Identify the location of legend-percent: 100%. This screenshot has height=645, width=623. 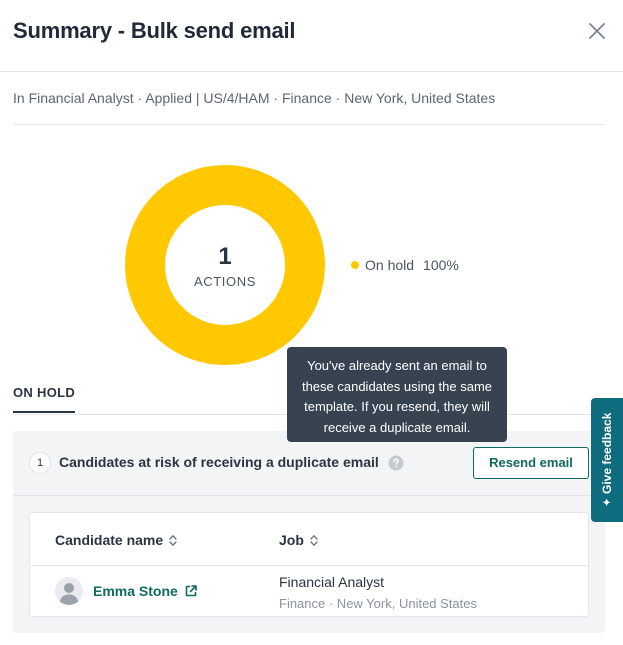
(441, 265).